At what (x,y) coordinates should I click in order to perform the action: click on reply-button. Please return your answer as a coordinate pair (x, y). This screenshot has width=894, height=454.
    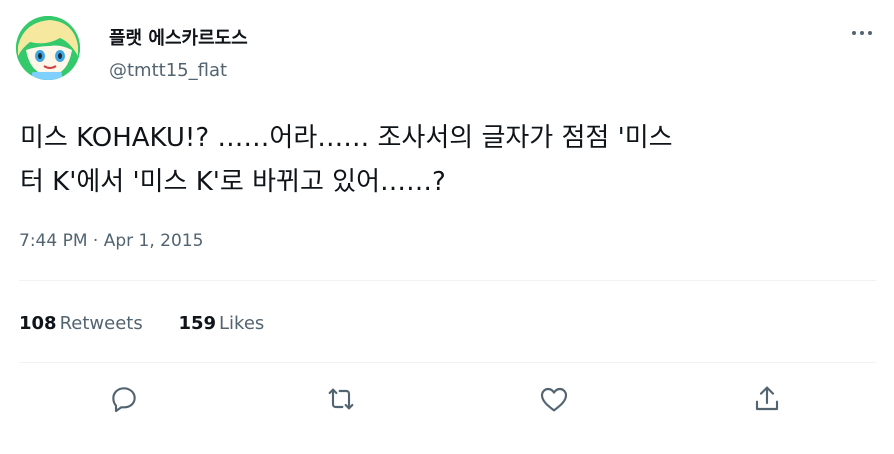
    Looking at the image, I should click on (124, 401).